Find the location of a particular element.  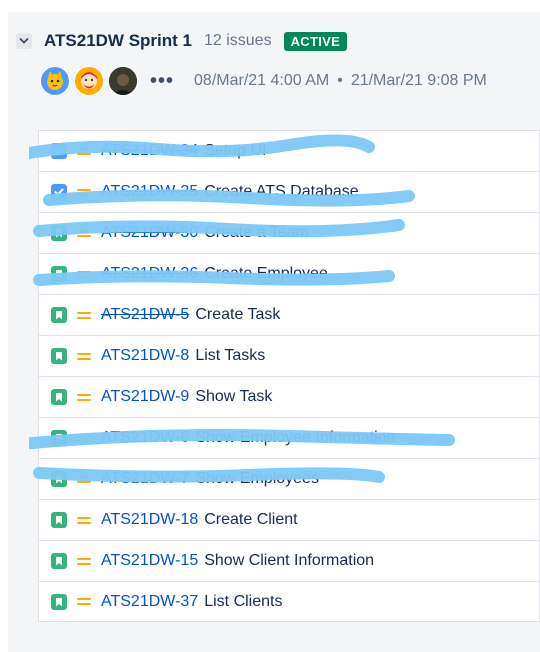

issue-summary: Create ATS Database is located at coordinates (281, 191).